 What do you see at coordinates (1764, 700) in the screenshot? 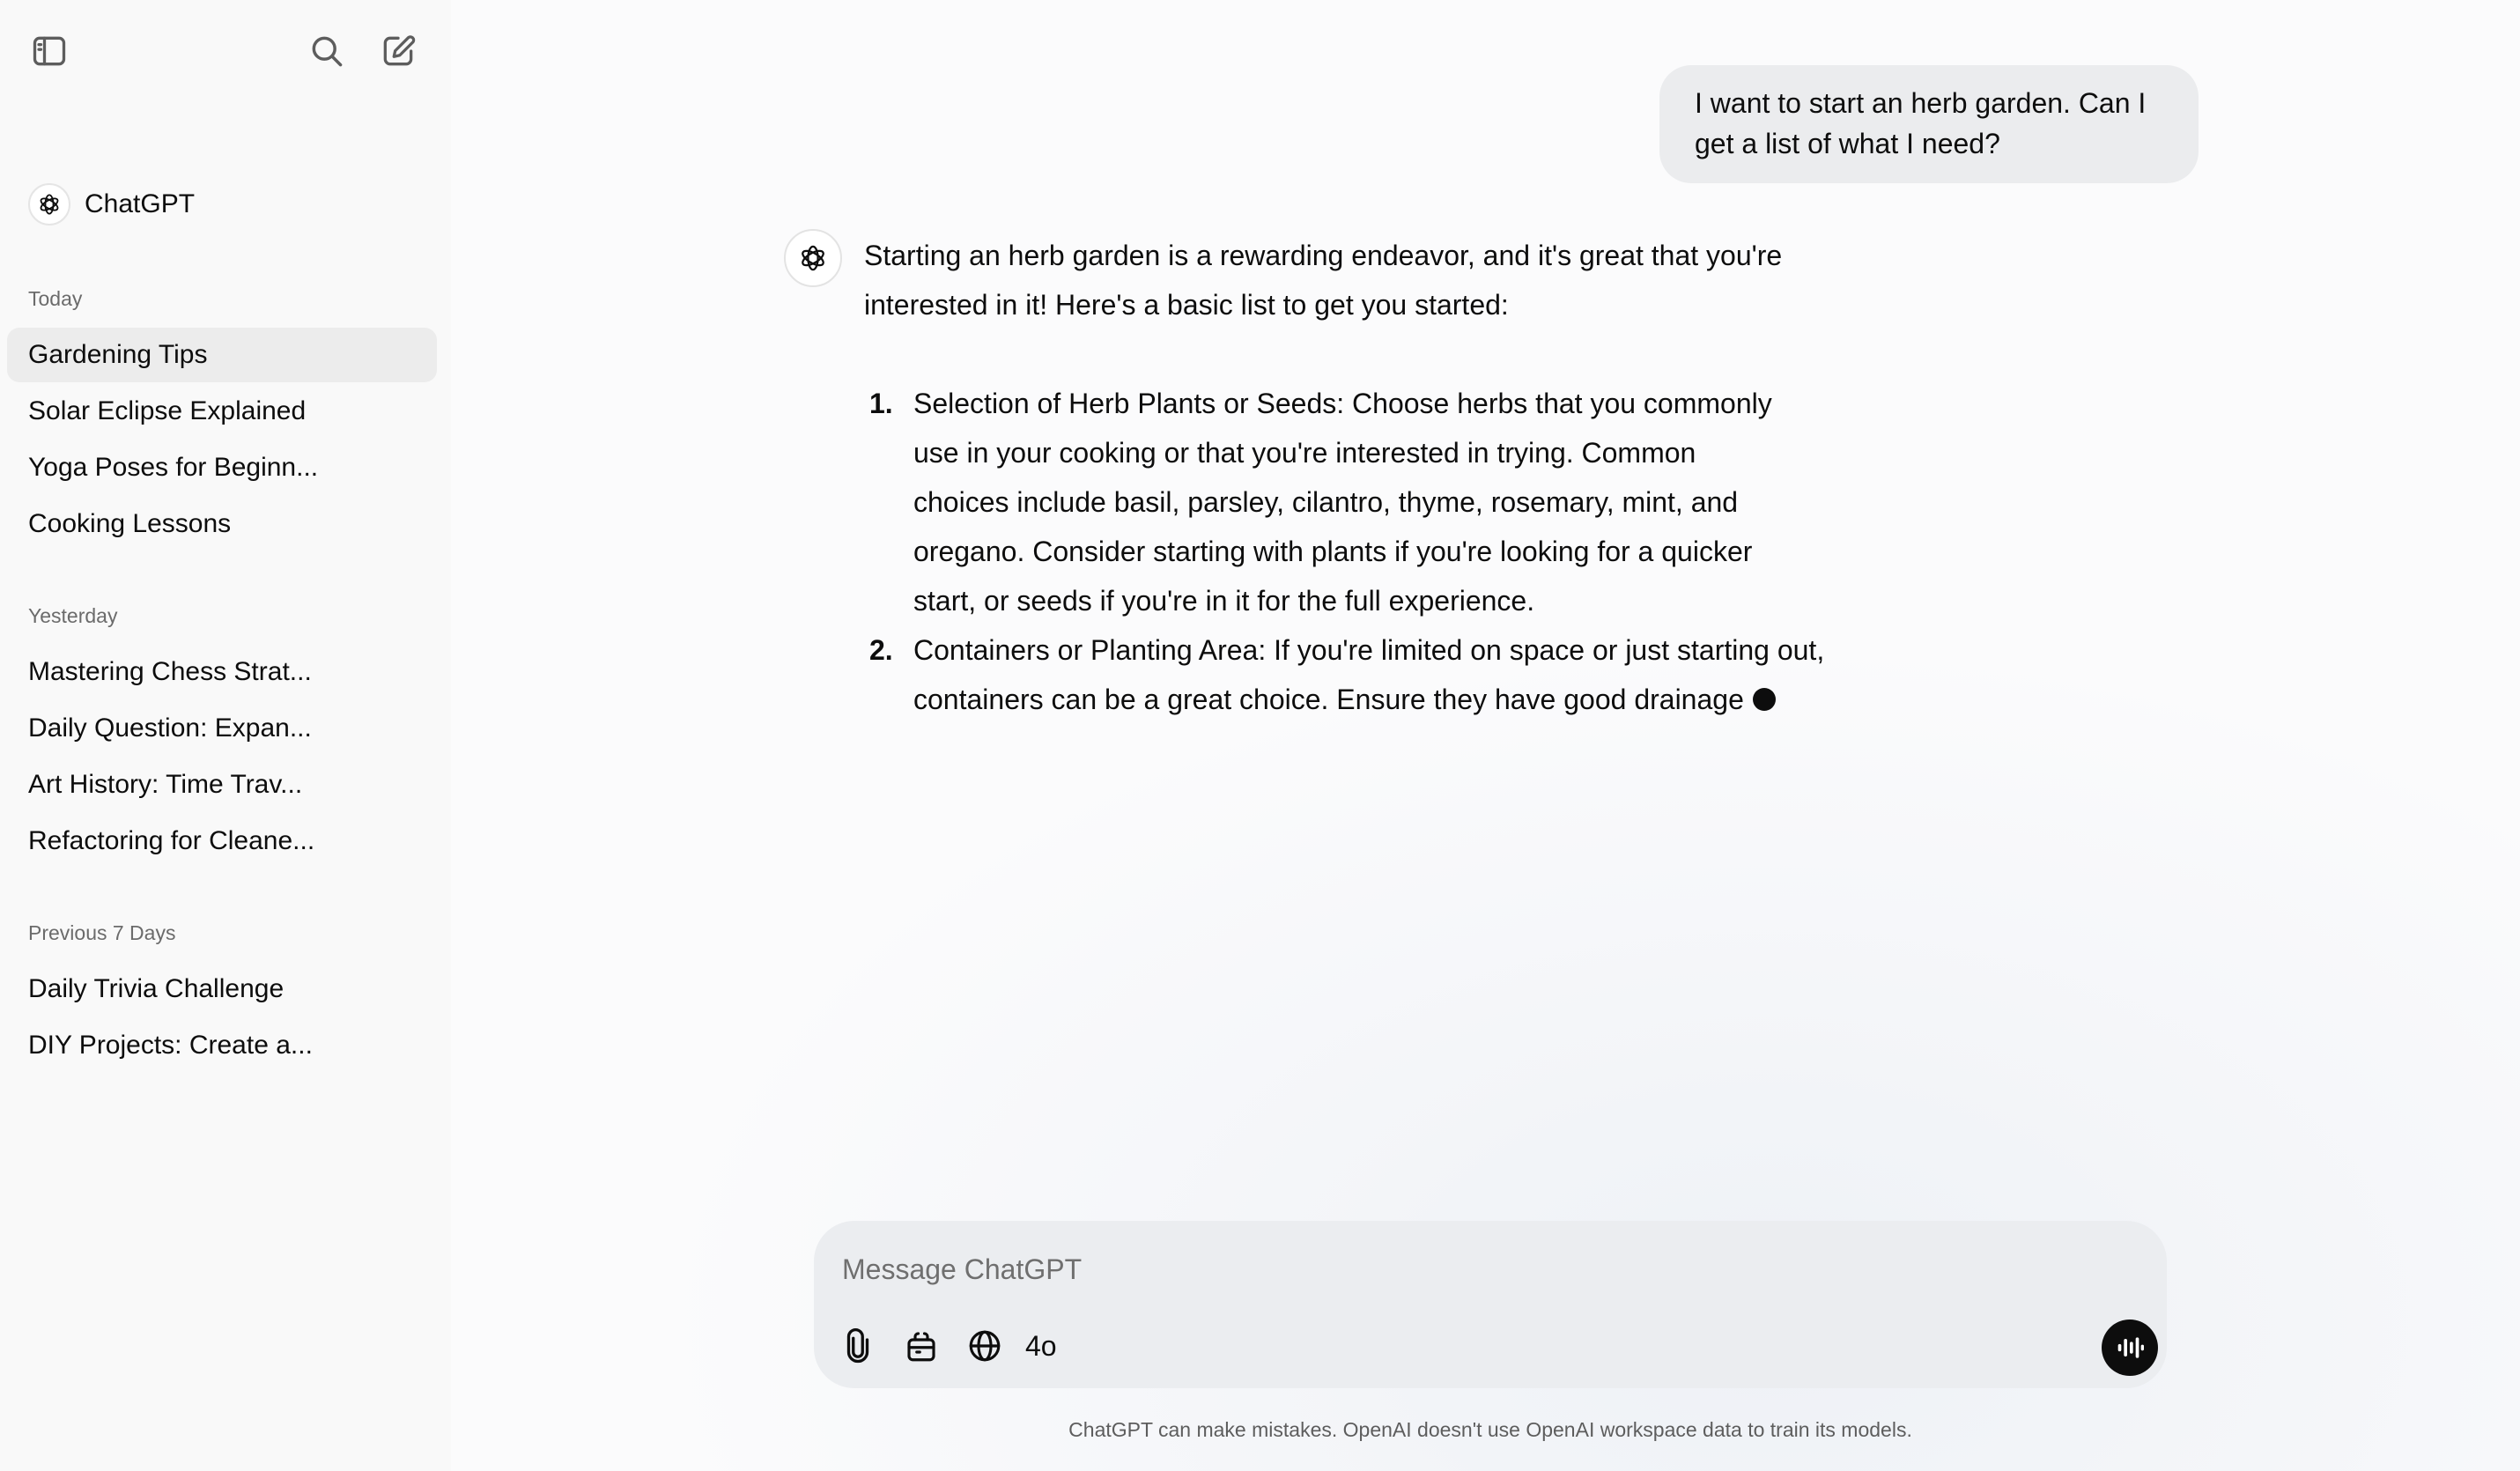
I see `streaming-cursor-icon` at bounding box center [1764, 700].